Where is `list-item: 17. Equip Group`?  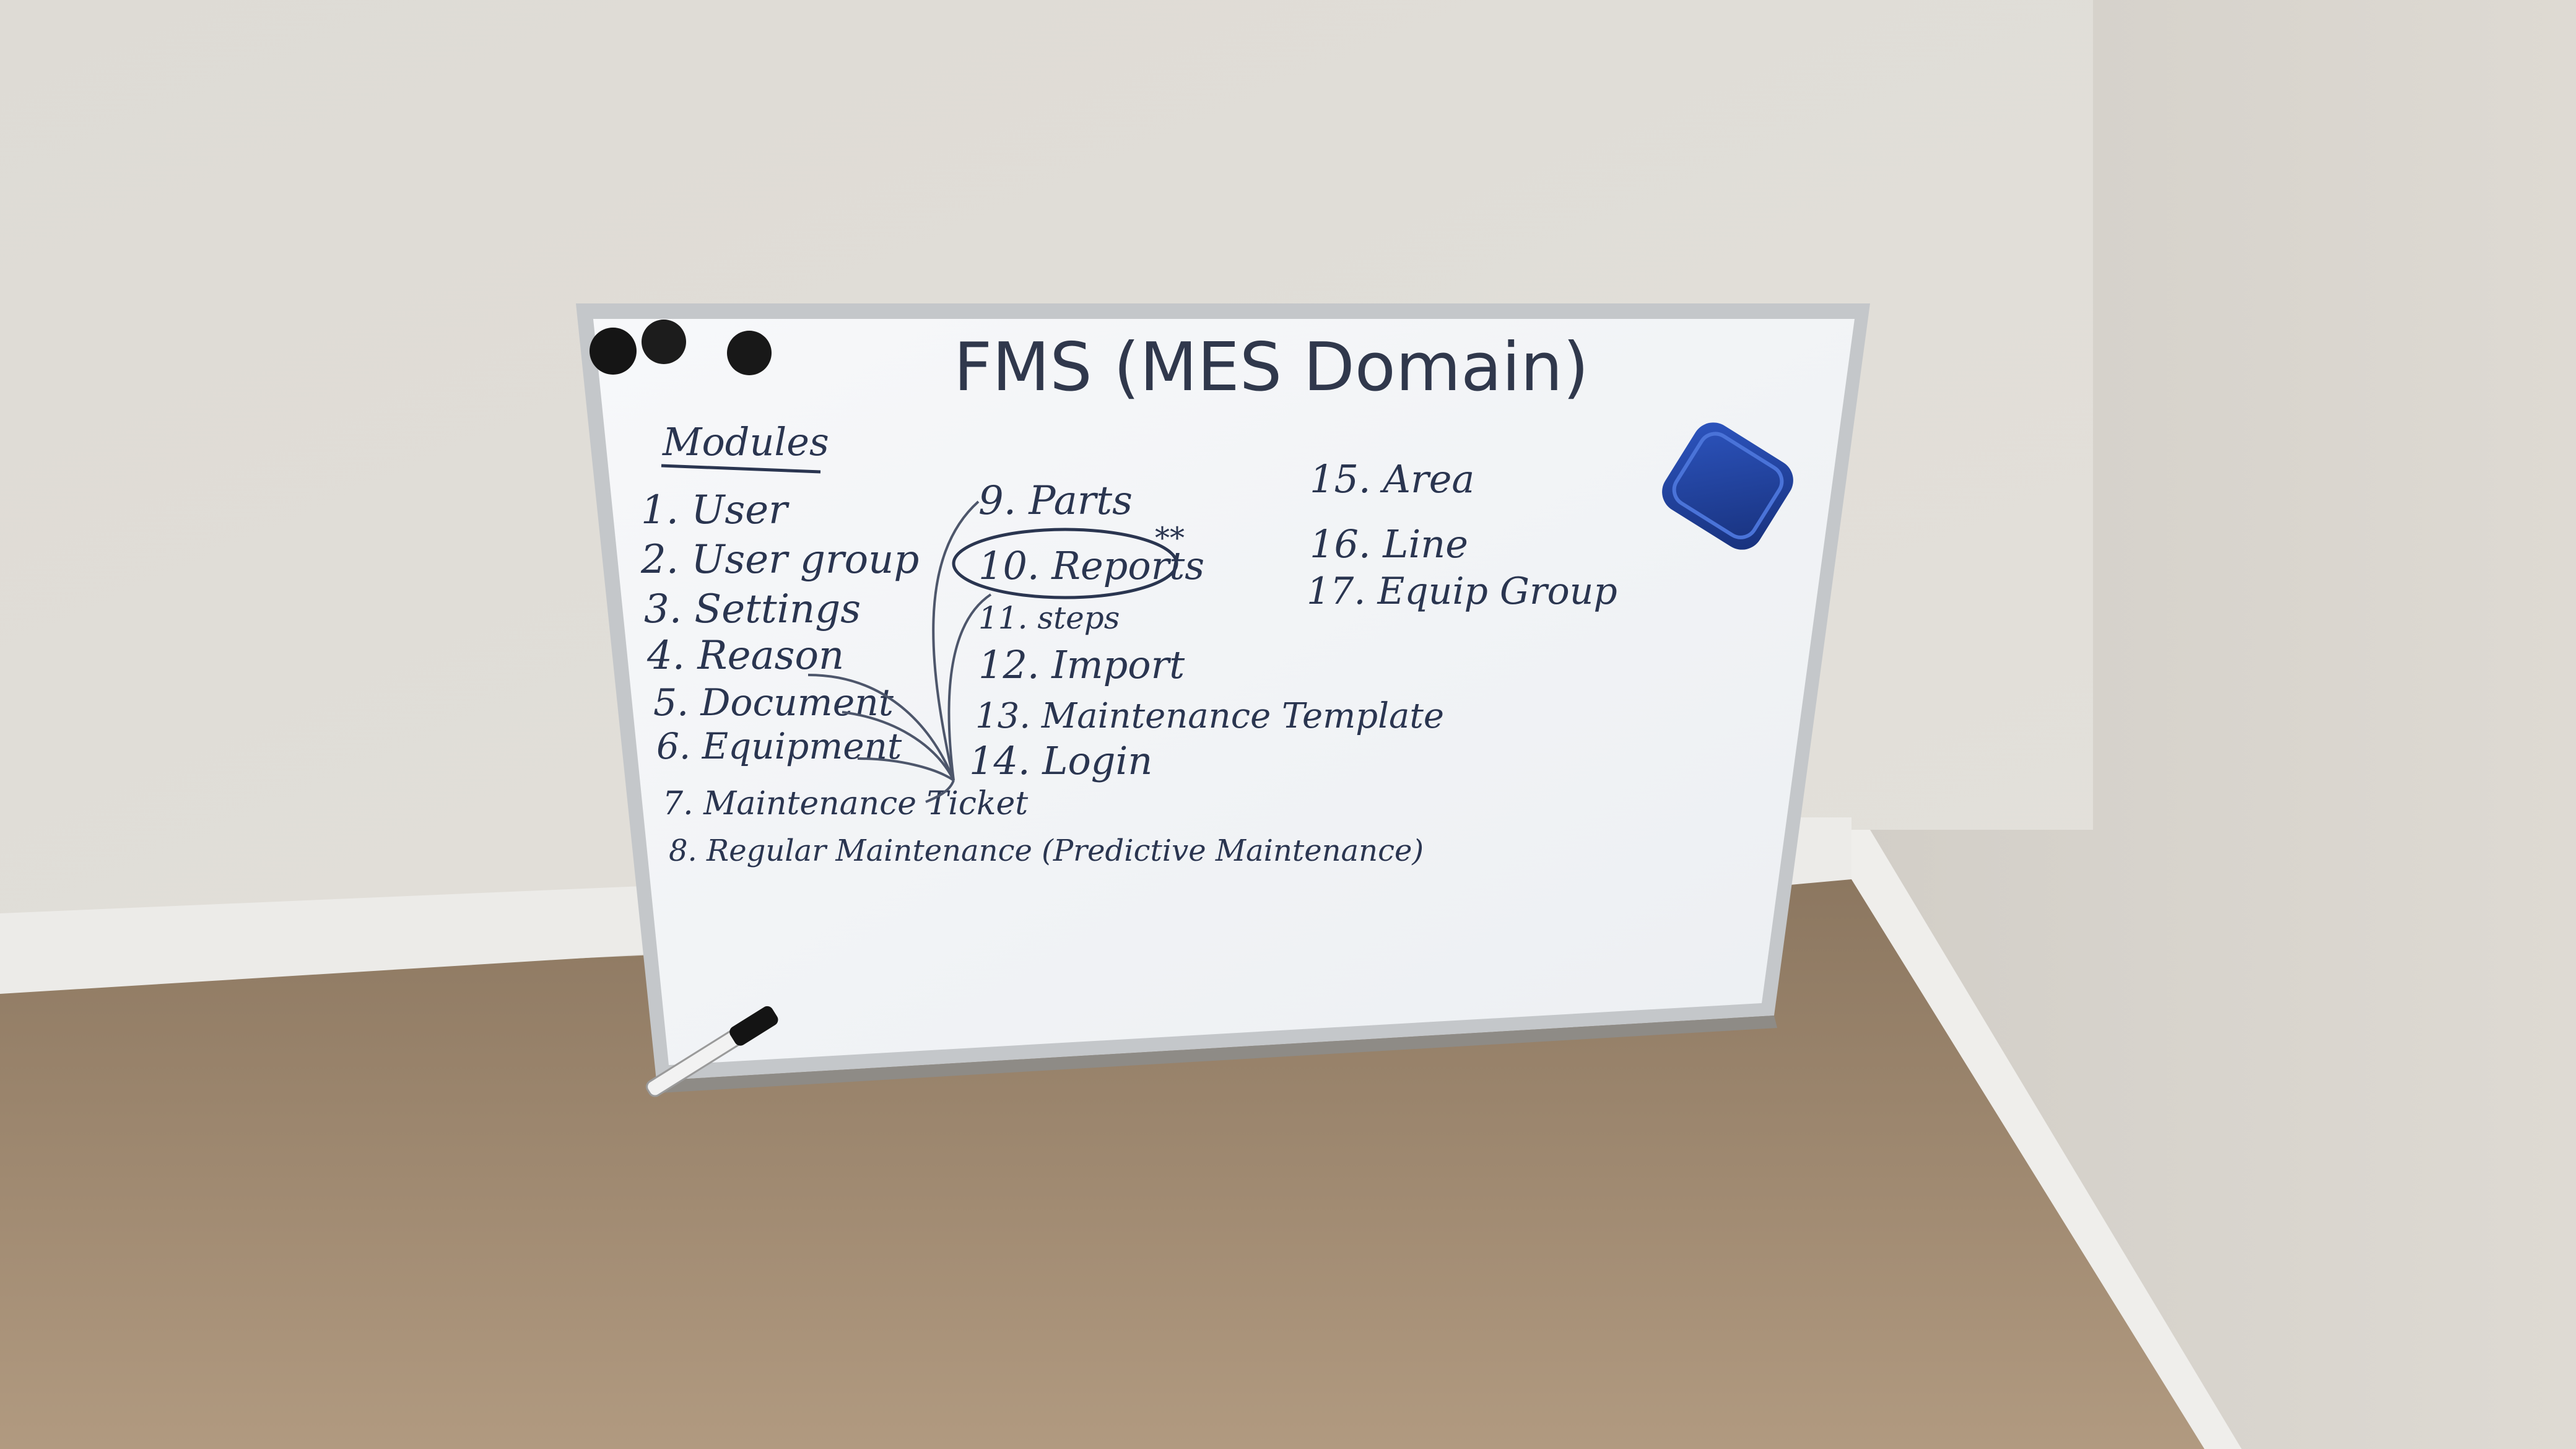 list-item: 17. Equip Group is located at coordinates (1462, 591).